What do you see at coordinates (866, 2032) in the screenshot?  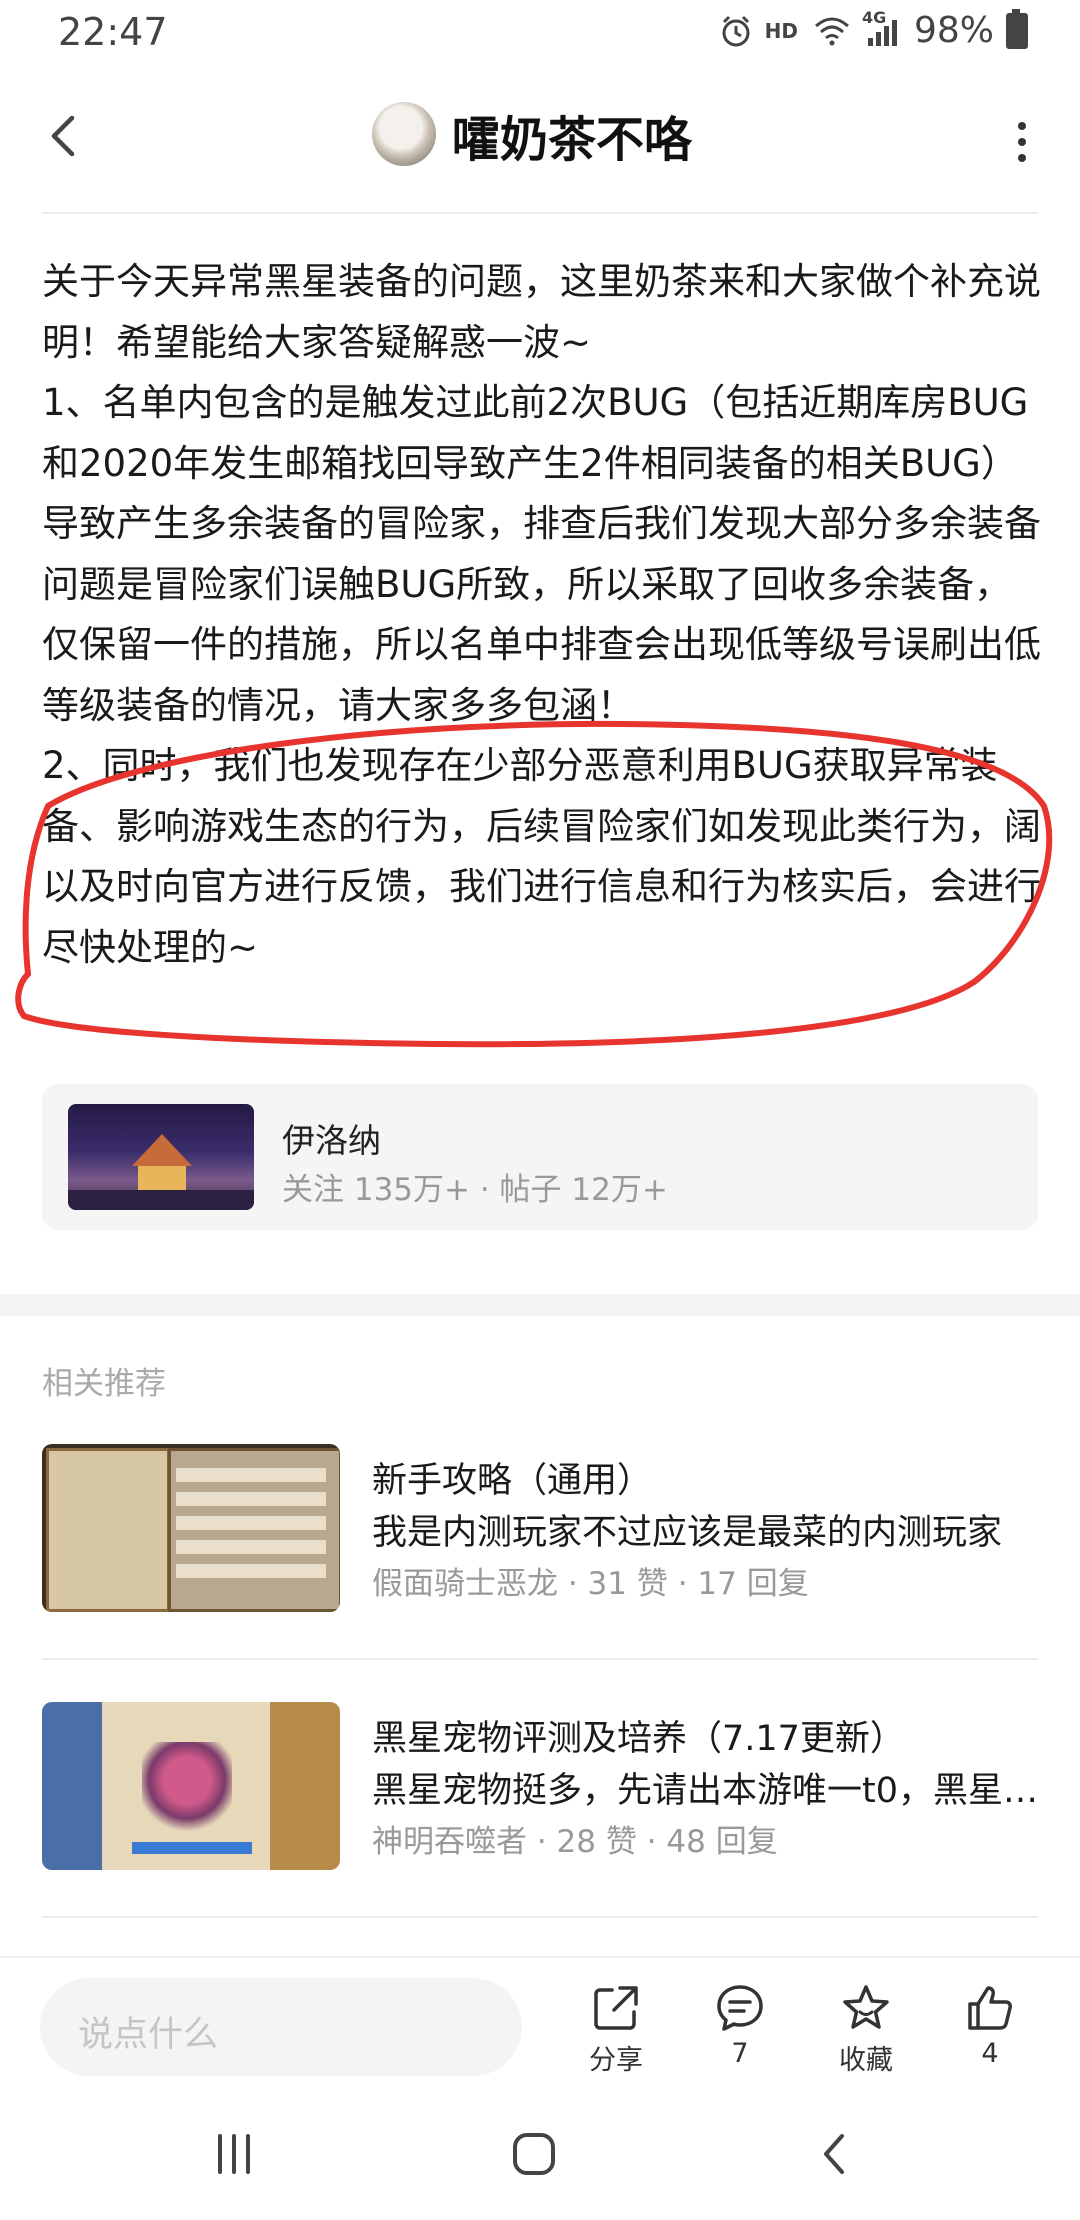 I see `favorite-button: 收藏` at bounding box center [866, 2032].